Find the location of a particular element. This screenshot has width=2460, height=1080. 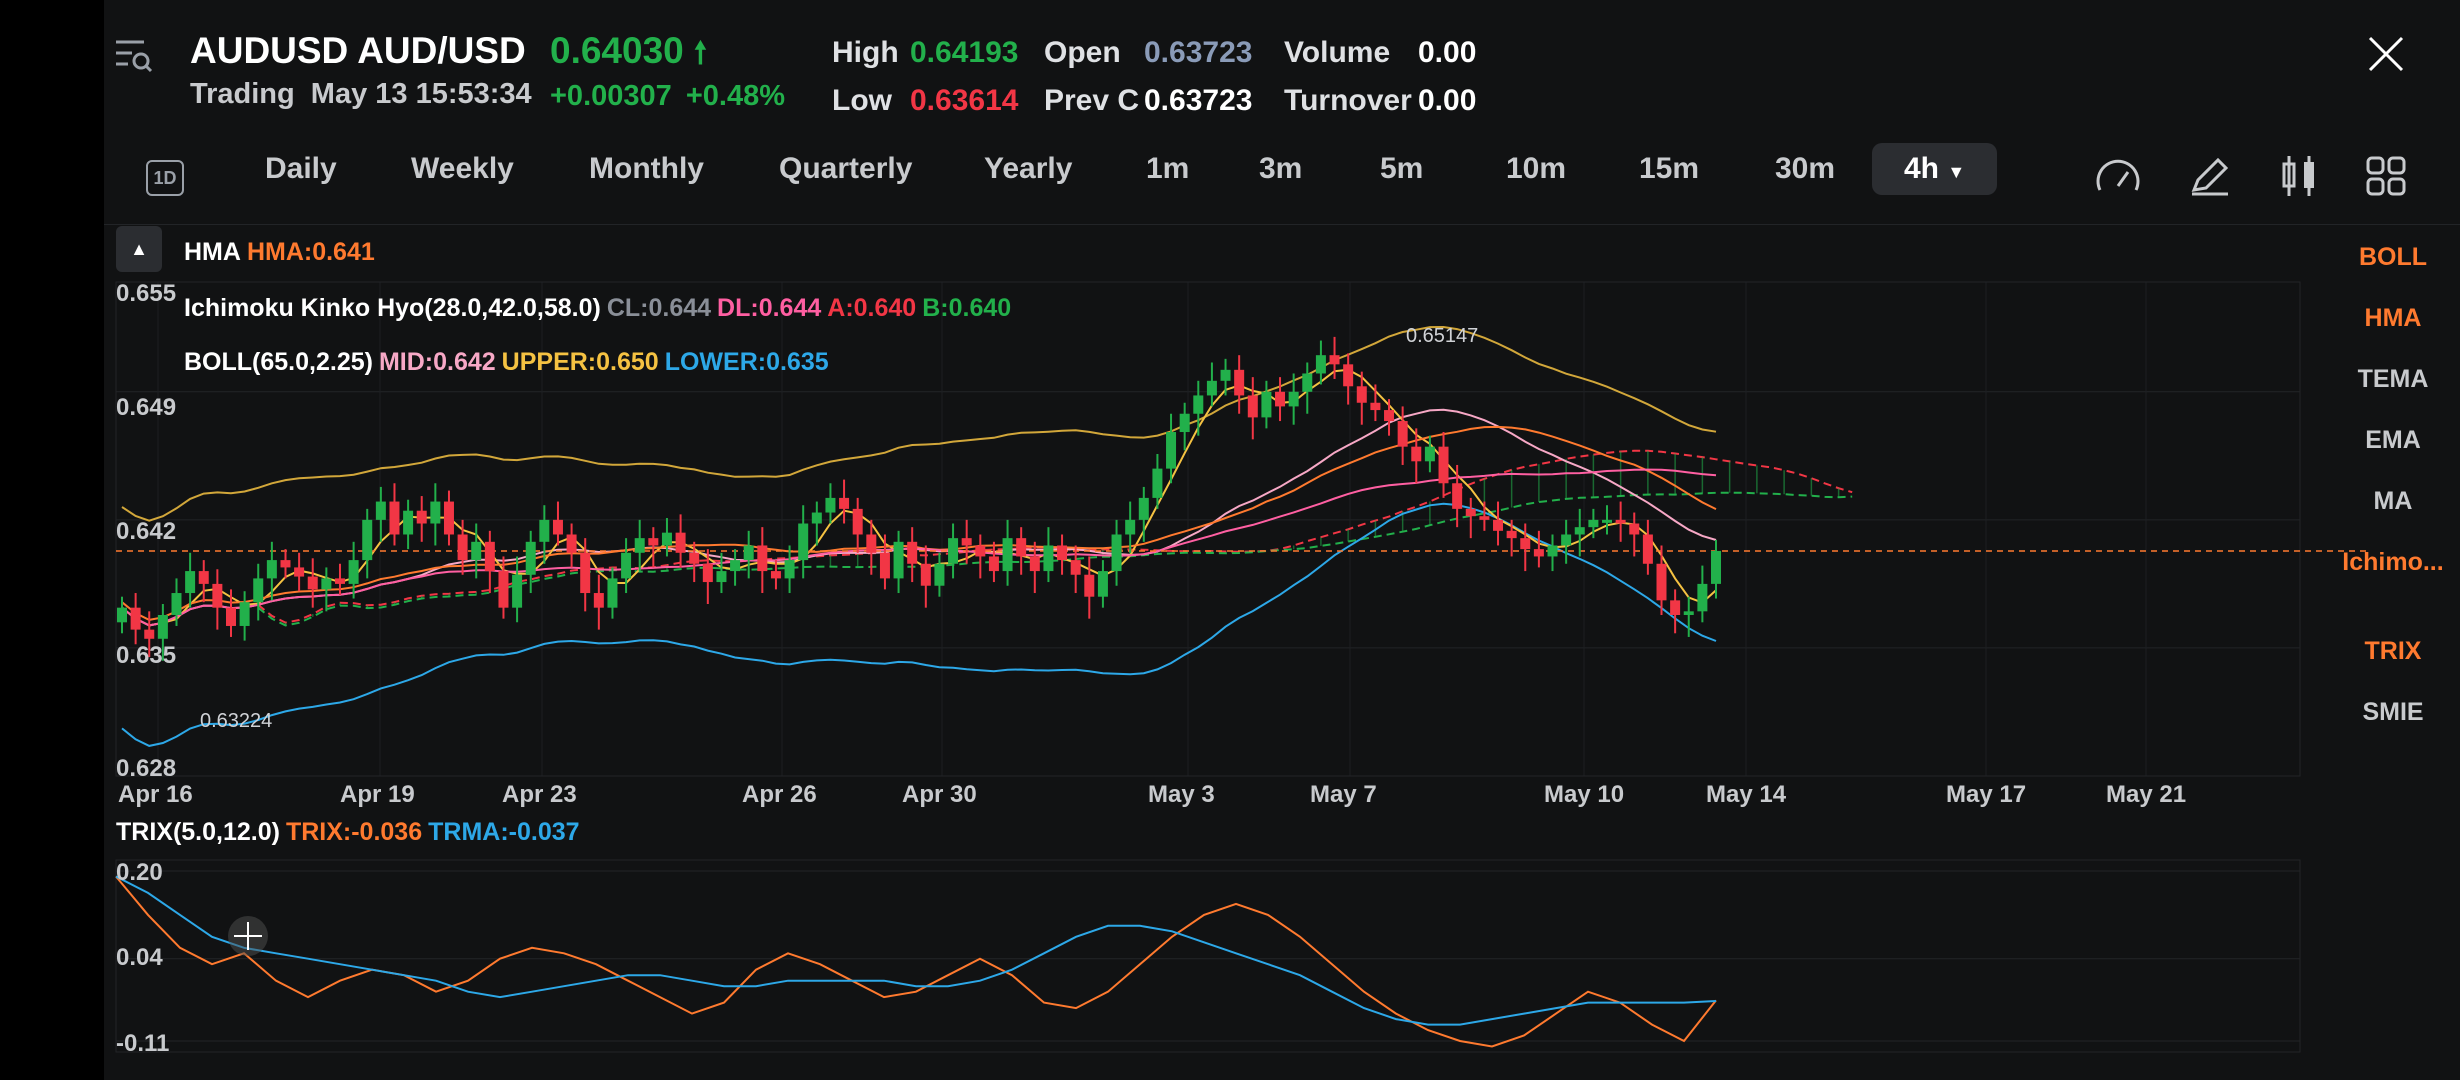

ichimoku-span-a is located at coordinates (1055, 536).